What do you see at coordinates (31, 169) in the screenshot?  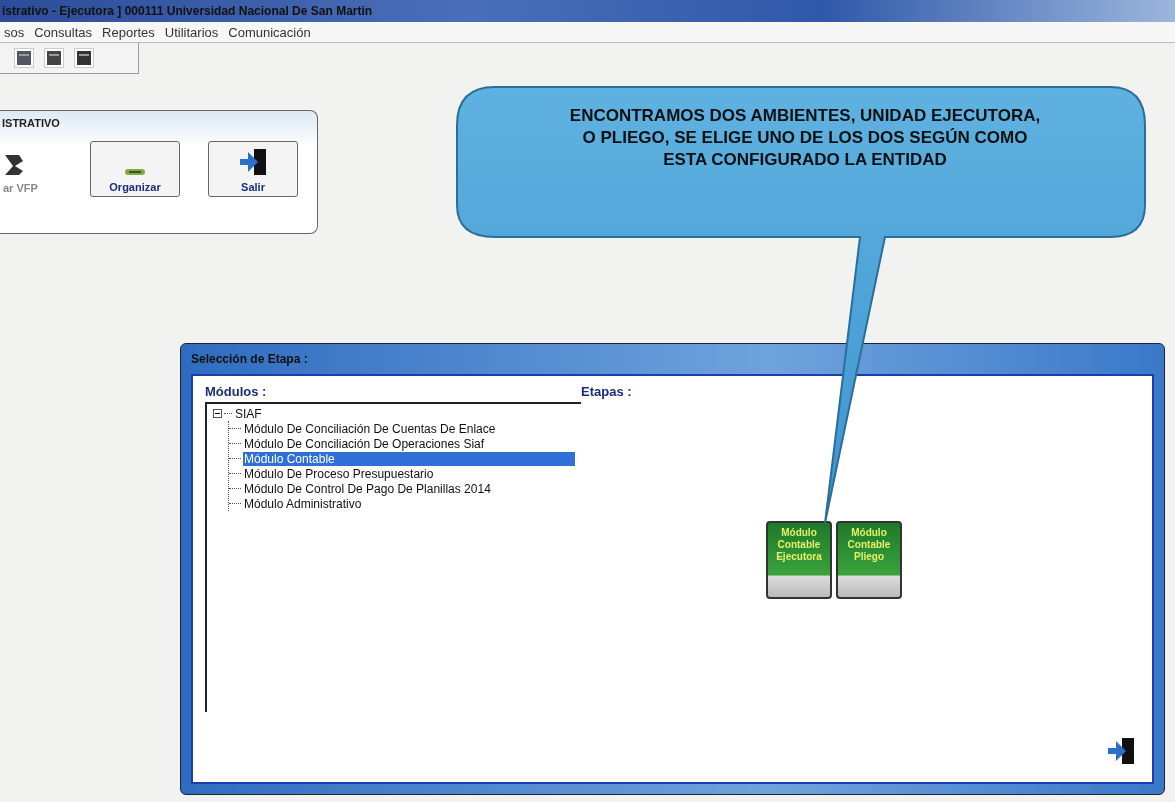 I see `toolbar-button: ar VFP` at bounding box center [31, 169].